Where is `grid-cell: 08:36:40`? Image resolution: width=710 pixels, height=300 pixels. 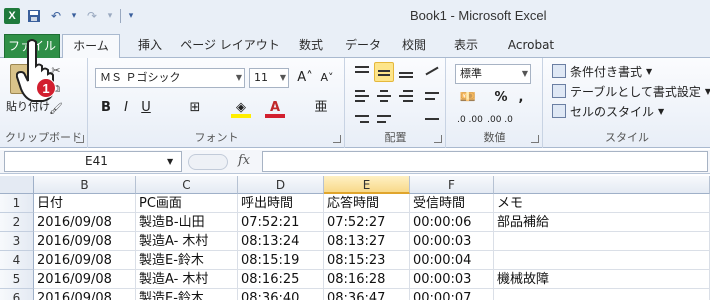 grid-cell: 08:36:40 is located at coordinates (281, 294).